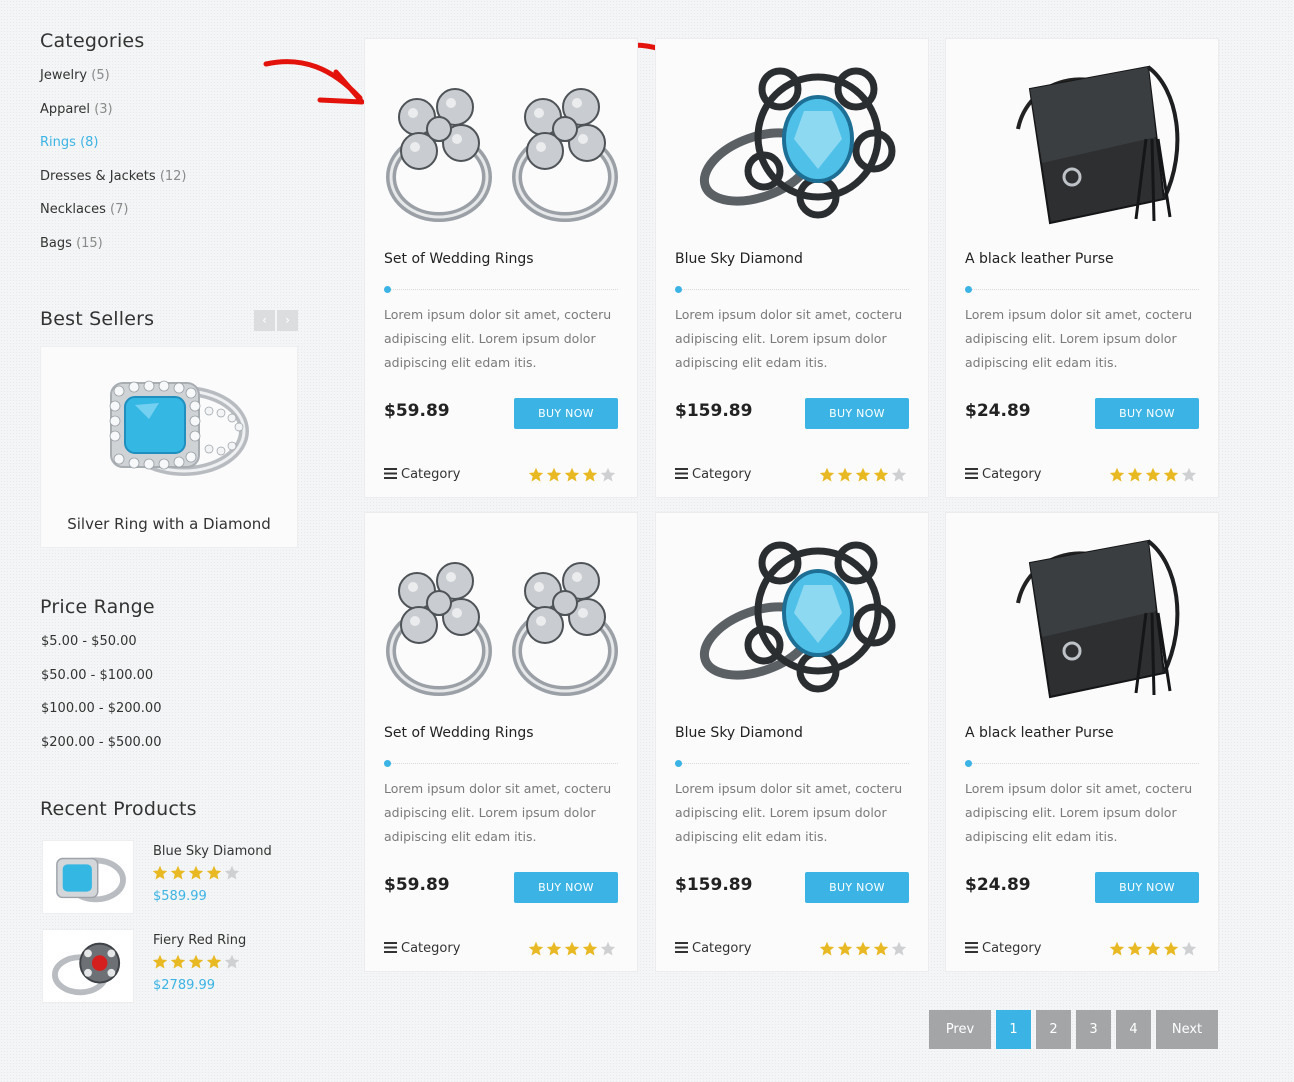 The image size is (1294, 1082). What do you see at coordinates (1013, 1029) in the screenshot?
I see `pagination-page-1: 1` at bounding box center [1013, 1029].